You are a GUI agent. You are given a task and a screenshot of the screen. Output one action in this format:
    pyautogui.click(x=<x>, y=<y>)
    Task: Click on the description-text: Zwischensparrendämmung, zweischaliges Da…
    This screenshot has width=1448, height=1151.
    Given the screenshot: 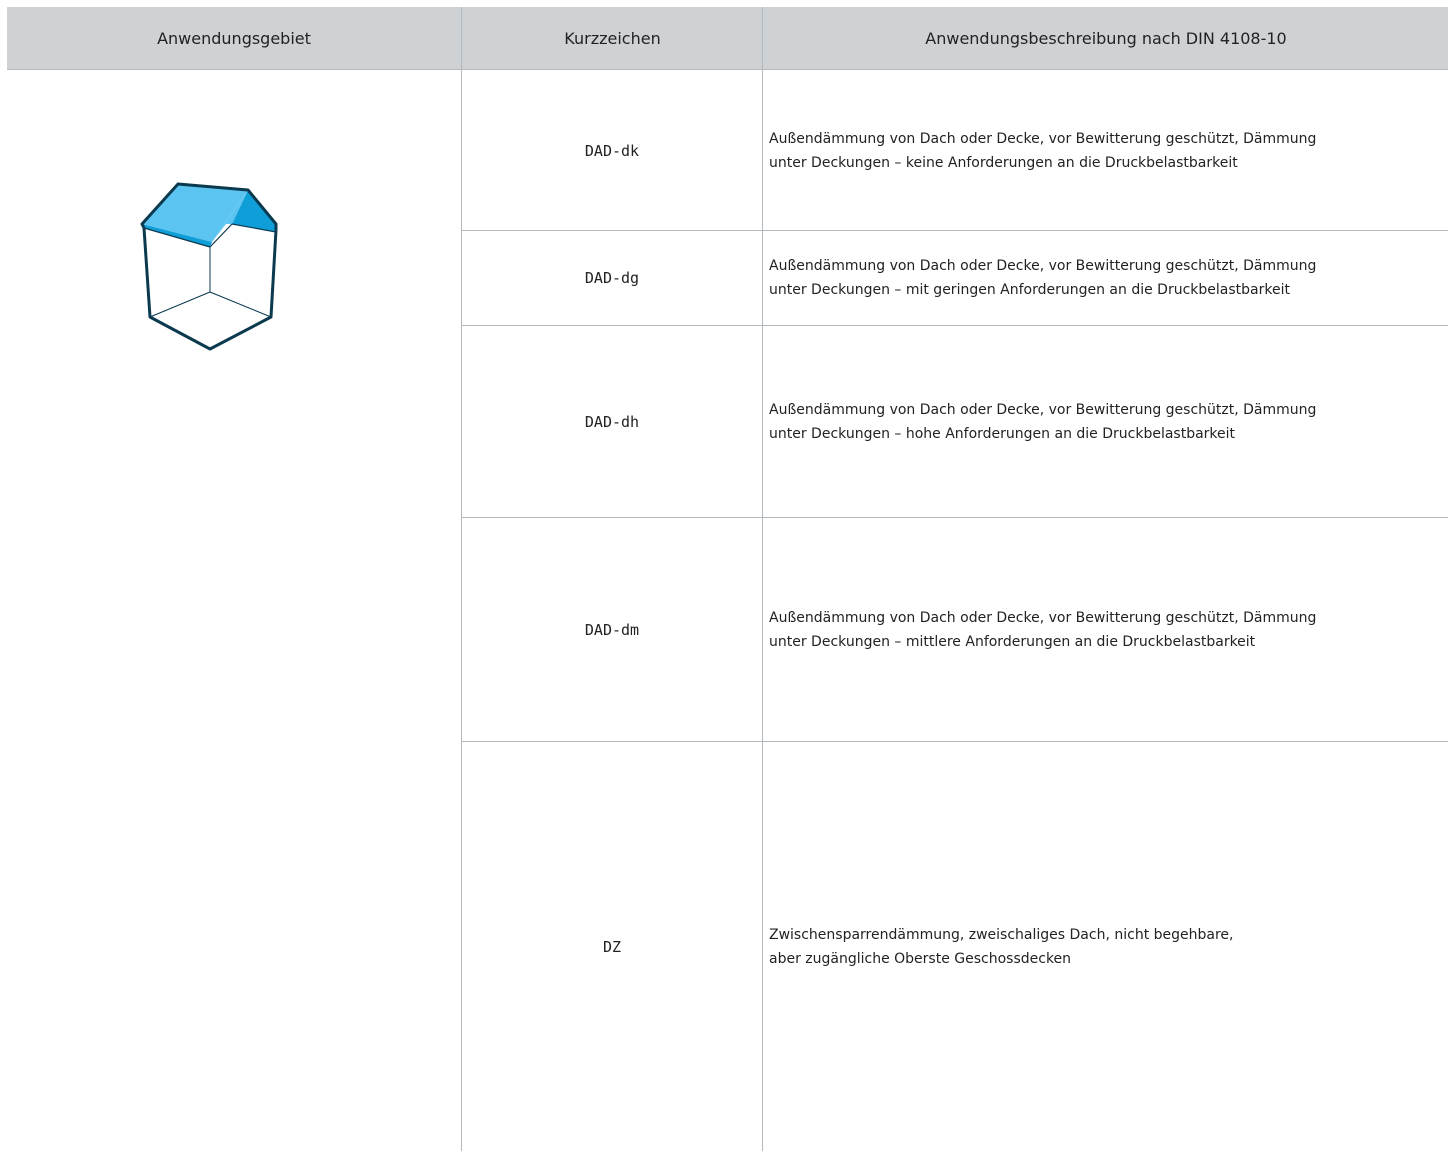 What is the action you would take?
    pyautogui.click(x=1001, y=946)
    